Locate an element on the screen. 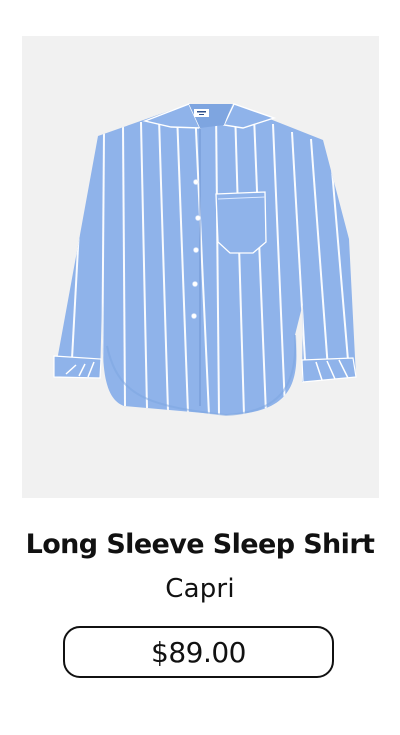  shirt-pocket is located at coordinates (241, 222).